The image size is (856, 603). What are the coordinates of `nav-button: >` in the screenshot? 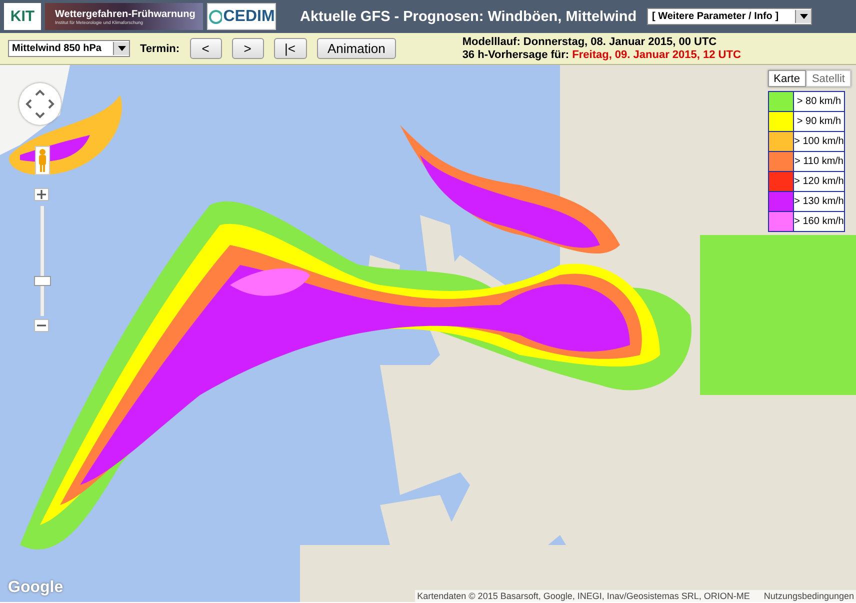 It's located at (248, 48).